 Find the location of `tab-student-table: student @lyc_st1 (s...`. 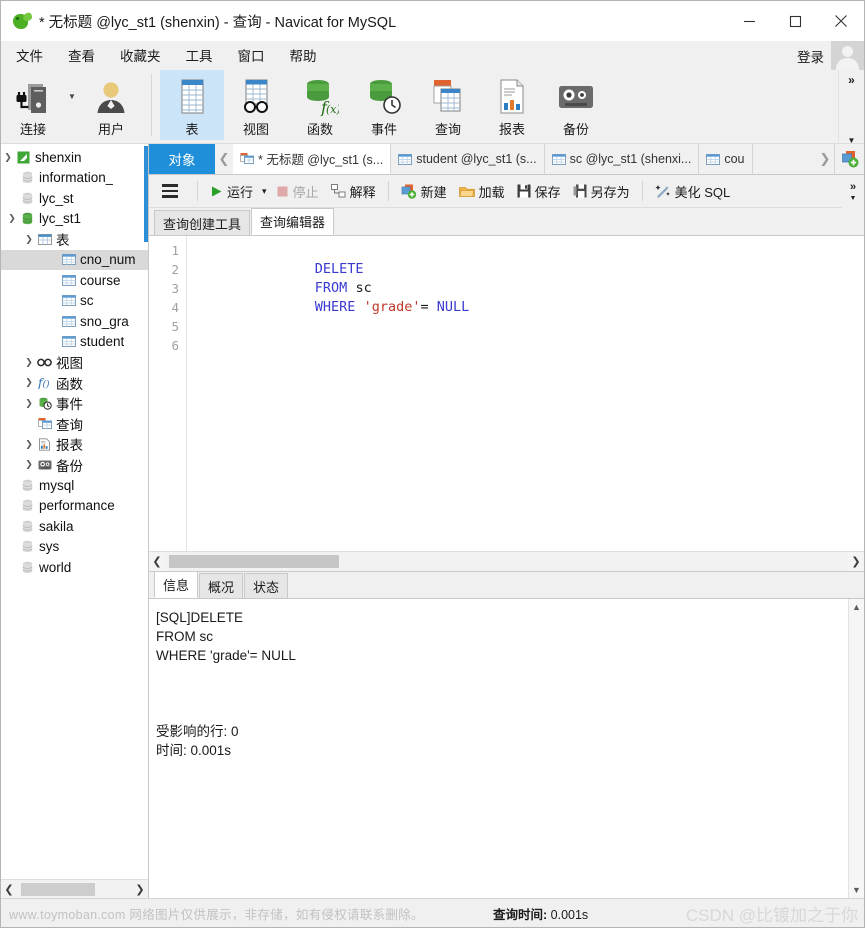

tab-student-table: student @lyc_st1 (s... is located at coordinates (468, 159).